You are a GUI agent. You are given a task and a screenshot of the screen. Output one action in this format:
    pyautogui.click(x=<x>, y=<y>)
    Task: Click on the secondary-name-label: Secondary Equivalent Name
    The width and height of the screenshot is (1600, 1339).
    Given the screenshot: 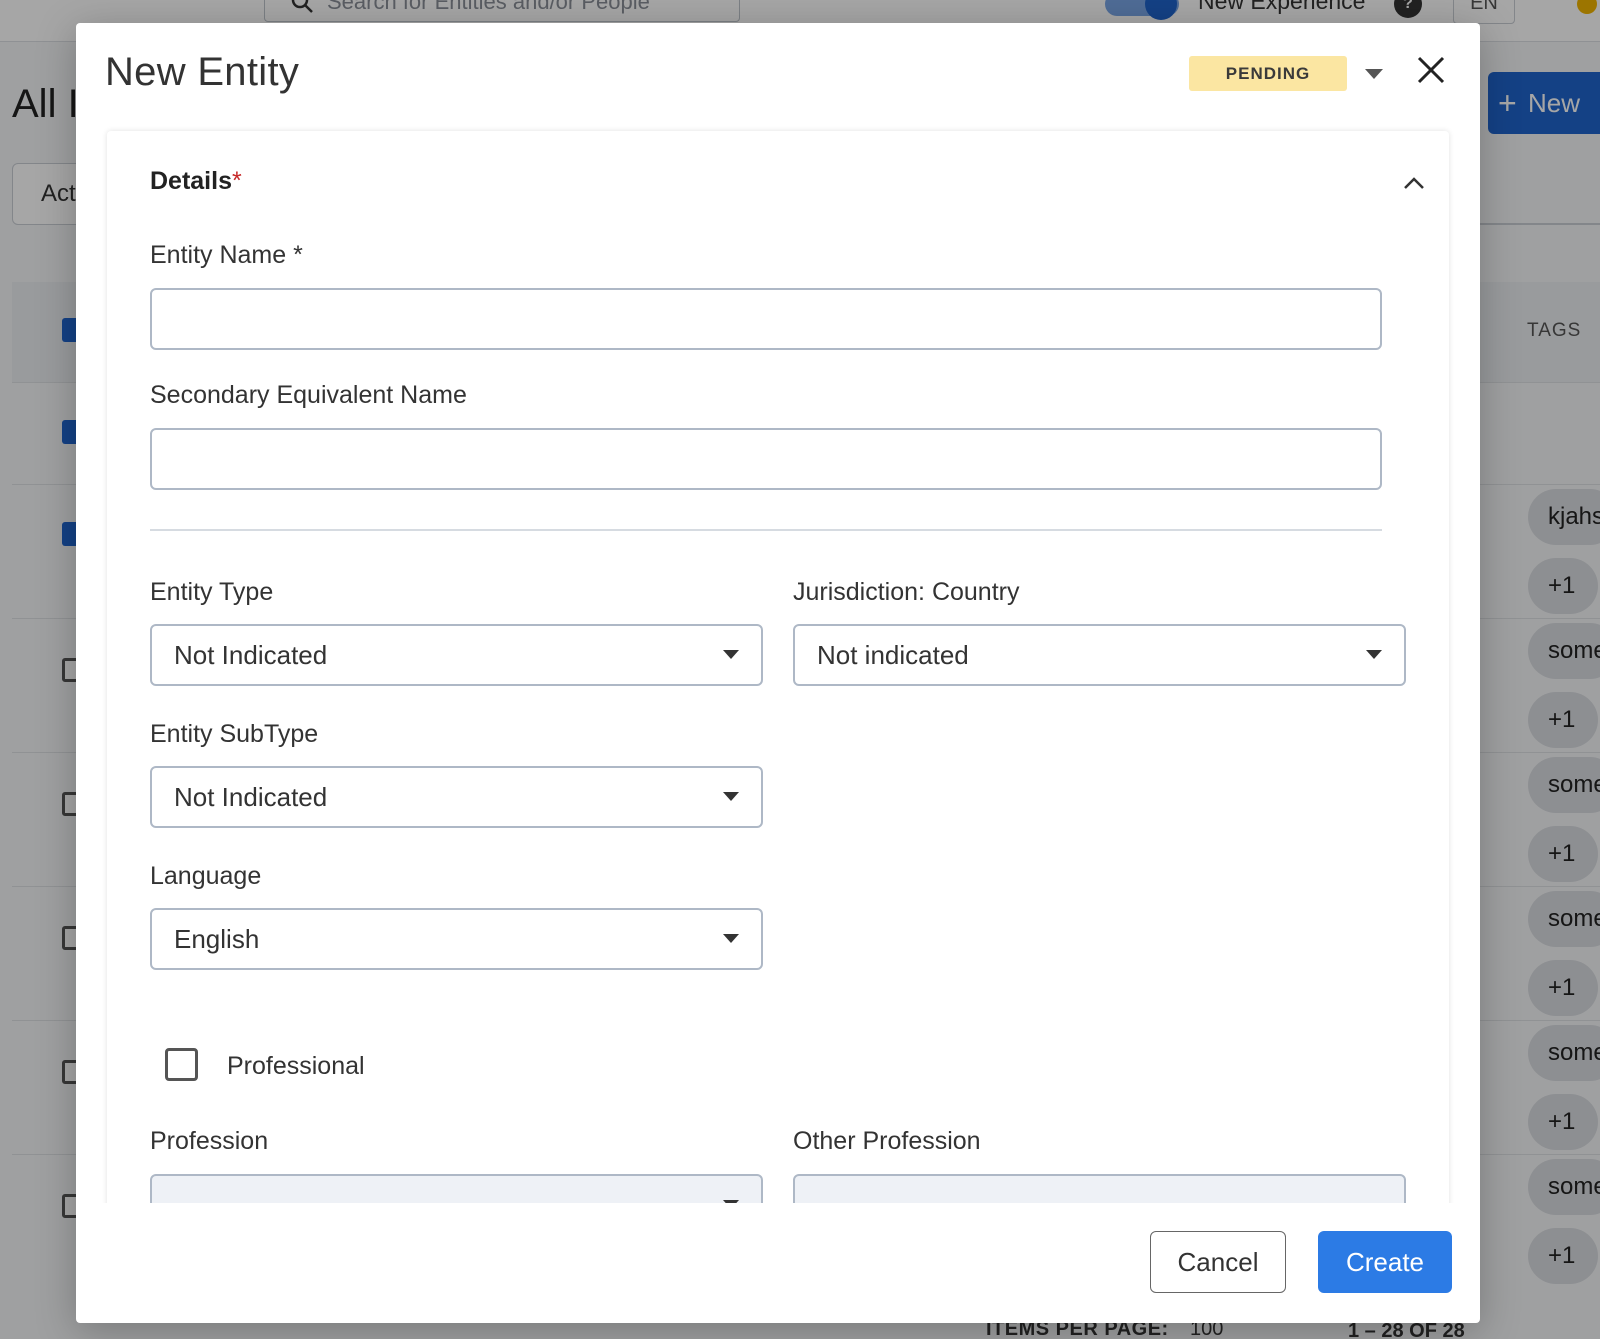 What is the action you would take?
    pyautogui.click(x=308, y=395)
    